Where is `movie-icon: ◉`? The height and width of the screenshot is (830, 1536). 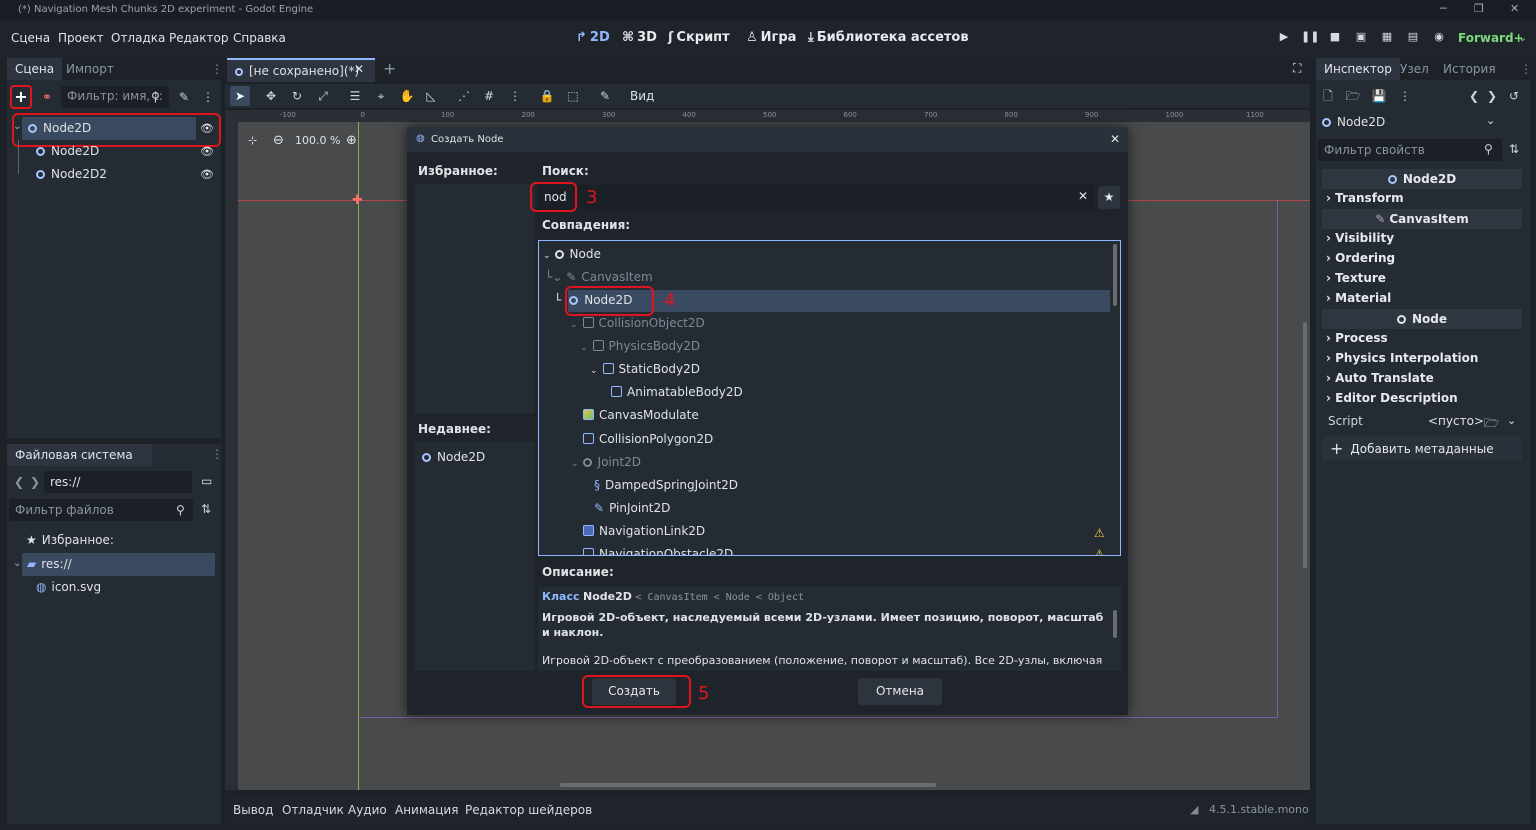 movie-icon: ◉ is located at coordinates (1439, 38).